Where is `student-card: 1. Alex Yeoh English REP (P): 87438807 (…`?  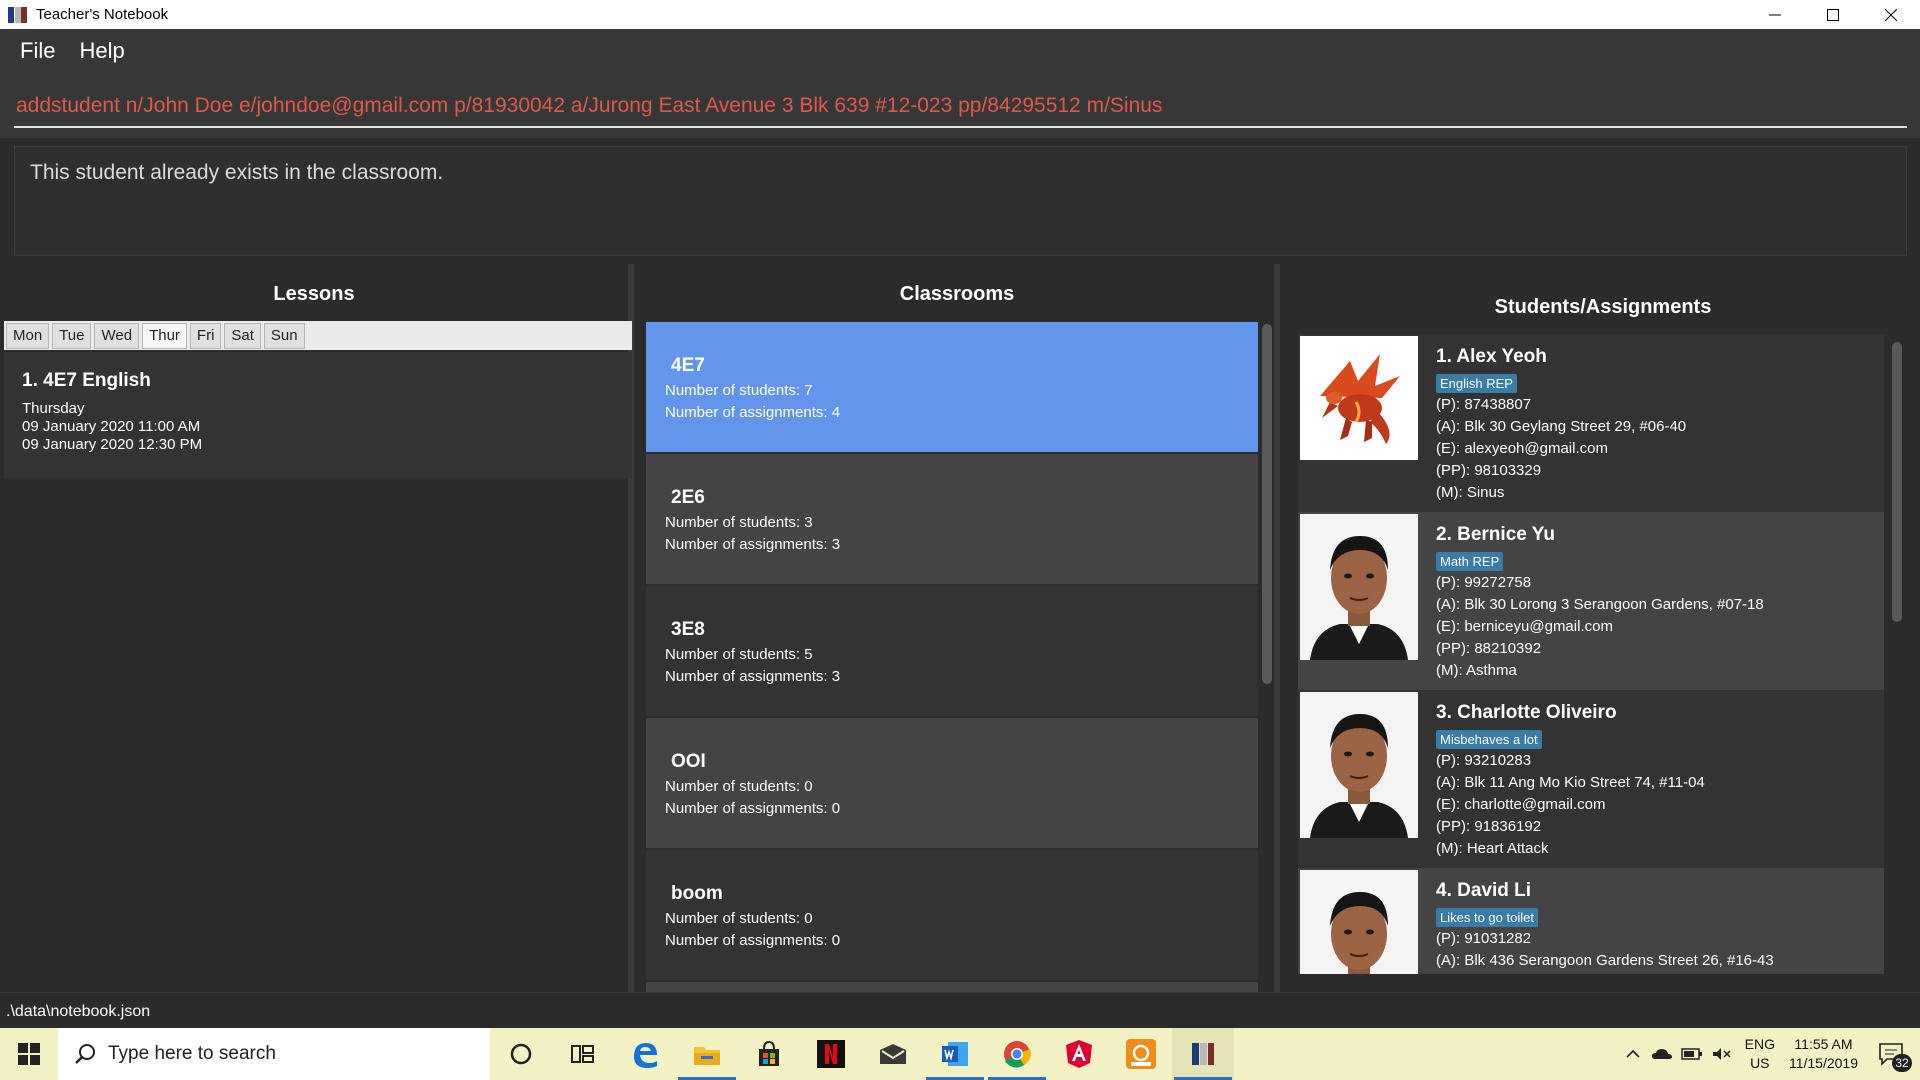
student-card: 1. Alex Yeoh English REP (P): 87438807 (… is located at coordinates (1591, 423).